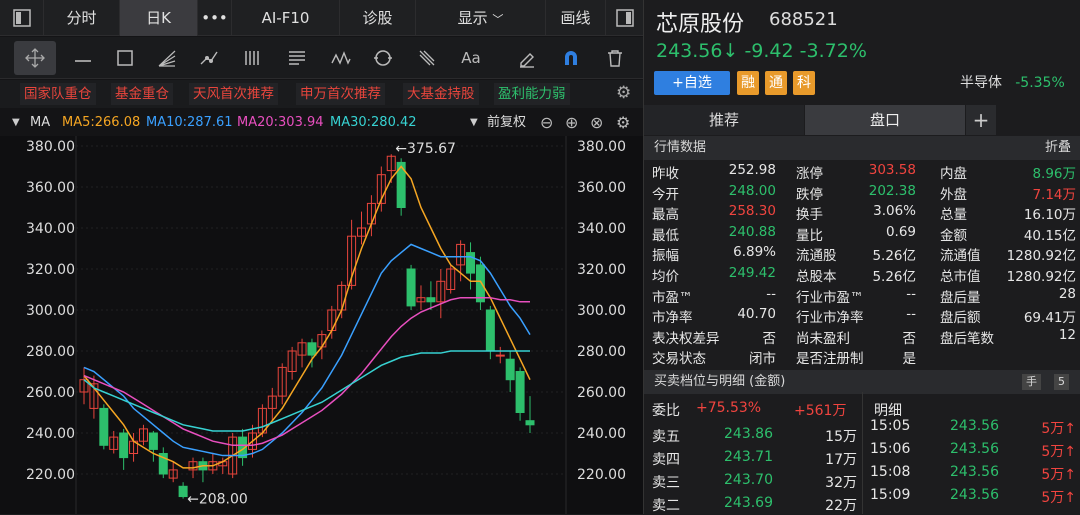  What do you see at coordinates (506, 123) in the screenshot?
I see `adjust-select: 前复权` at bounding box center [506, 123].